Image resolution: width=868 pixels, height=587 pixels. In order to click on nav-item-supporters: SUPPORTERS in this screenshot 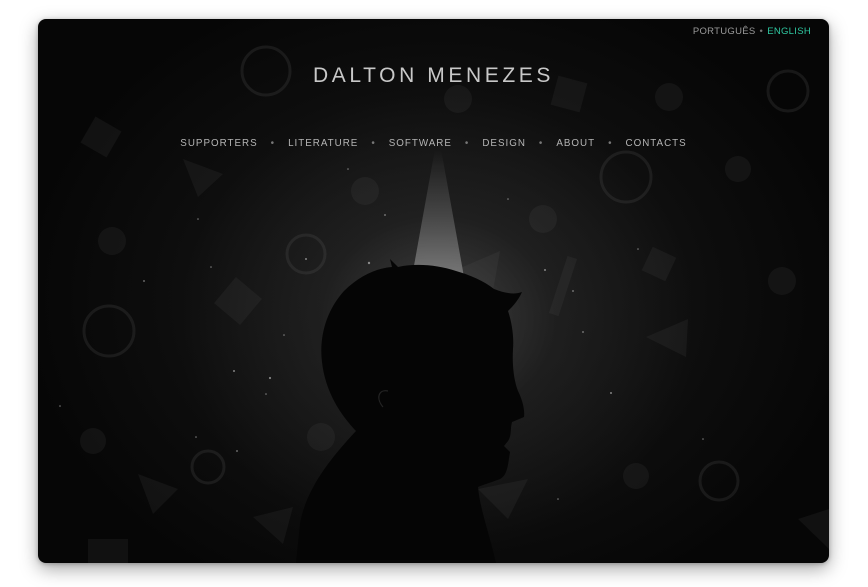, I will do `click(218, 143)`.